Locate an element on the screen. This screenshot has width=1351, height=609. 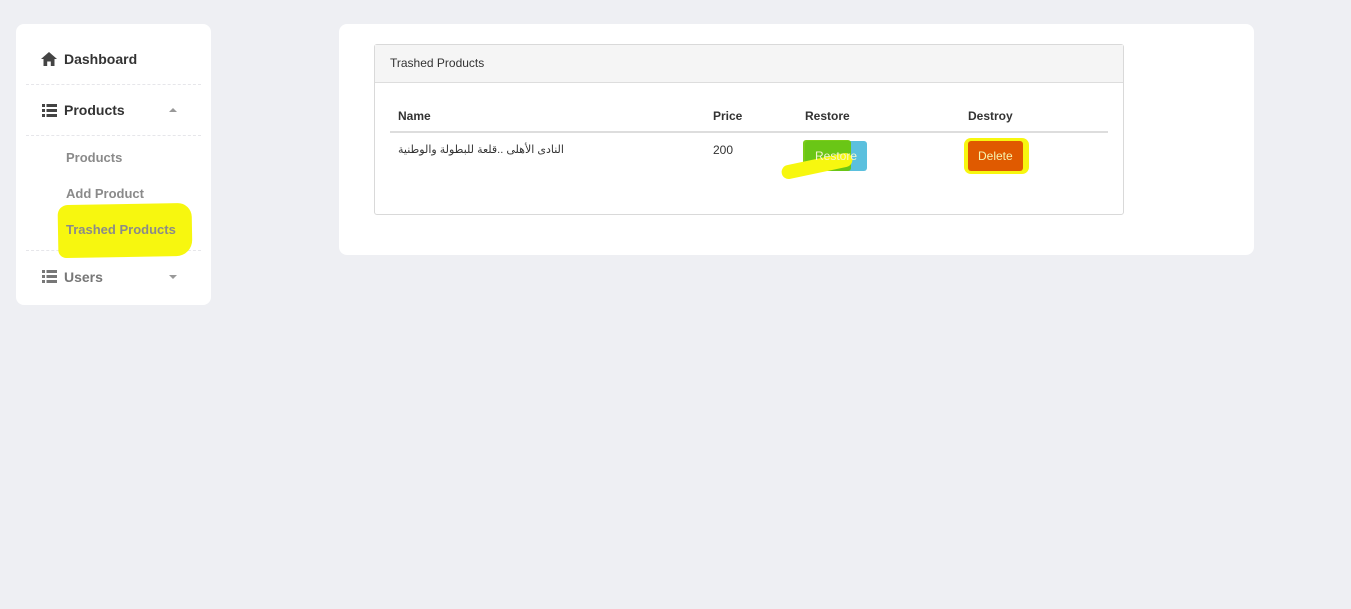
restore-button: Restore is located at coordinates (835, 155).